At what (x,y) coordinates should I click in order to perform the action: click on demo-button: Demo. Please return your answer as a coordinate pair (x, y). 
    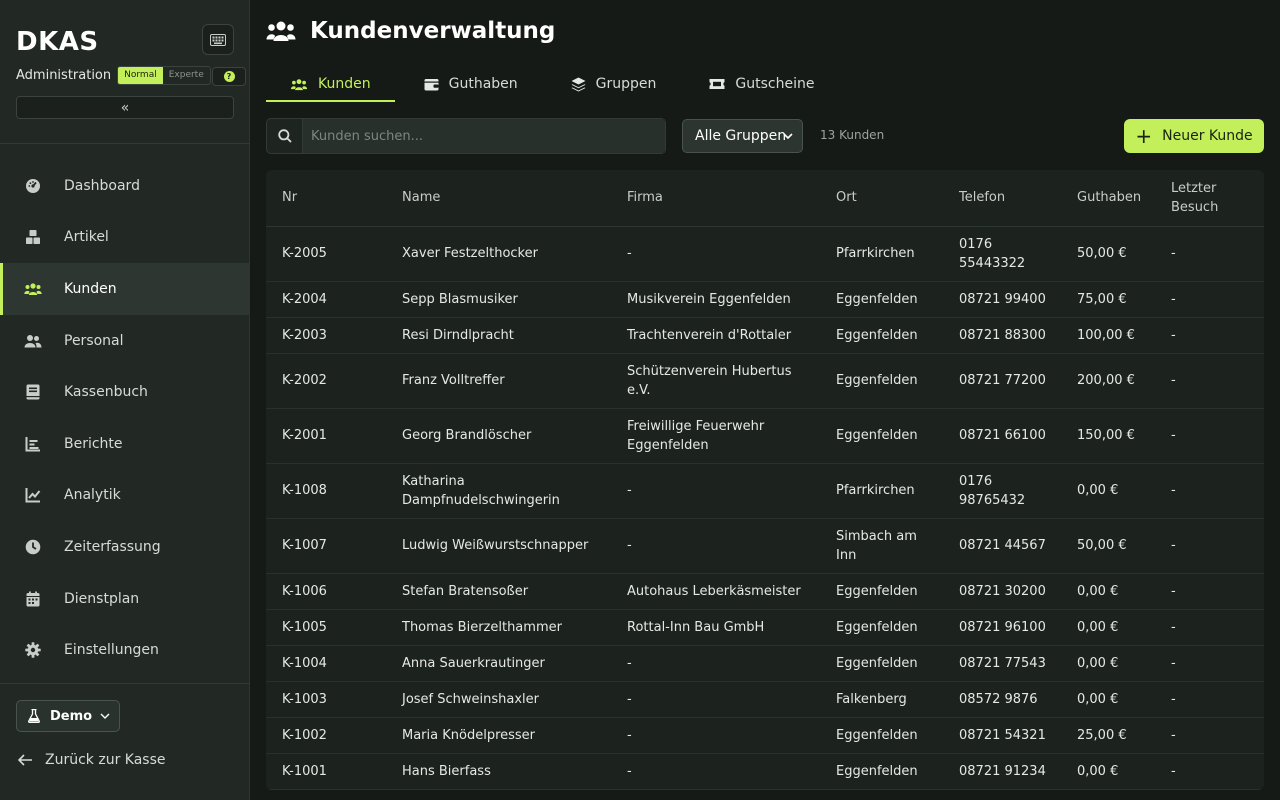
    Looking at the image, I should click on (68, 716).